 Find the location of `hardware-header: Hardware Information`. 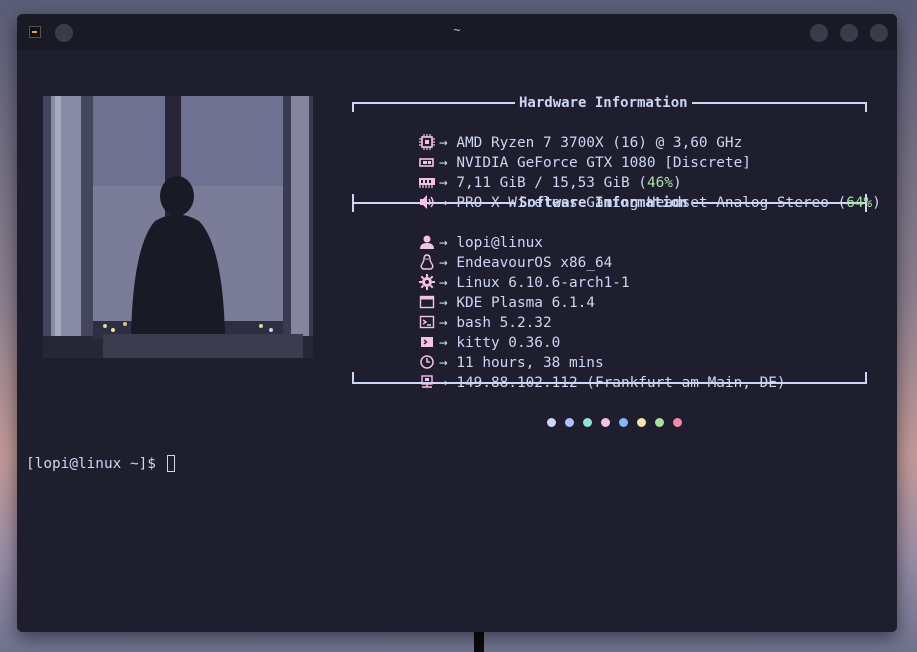

hardware-header: Hardware Information is located at coordinates (603, 103).